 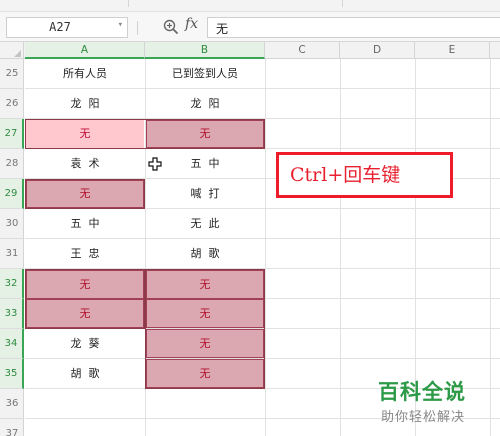 What do you see at coordinates (12, 427) in the screenshot?
I see `row-header-37: 37` at bounding box center [12, 427].